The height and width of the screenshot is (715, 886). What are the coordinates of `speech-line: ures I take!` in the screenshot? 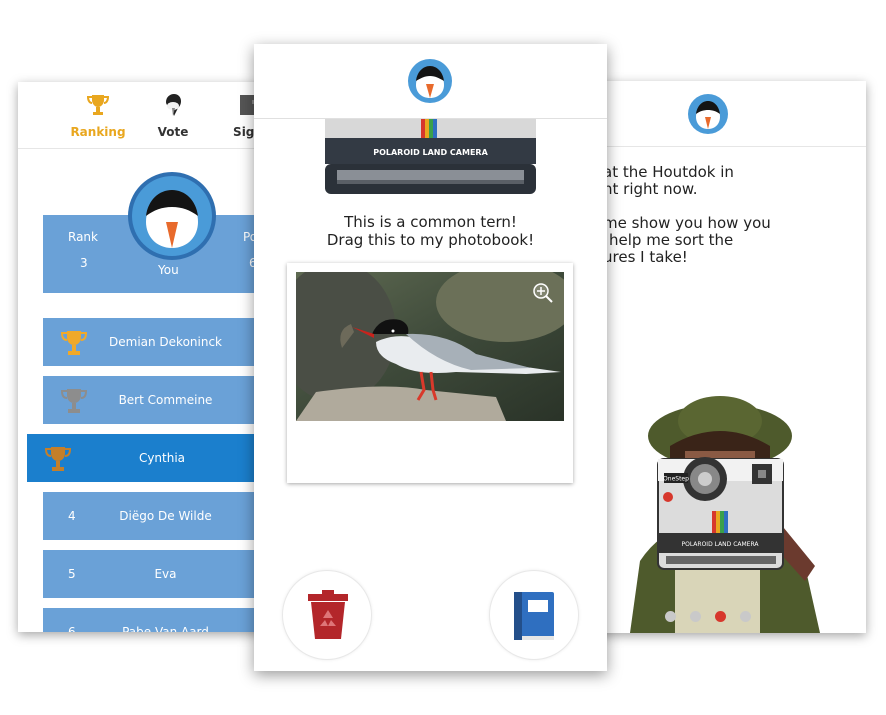 It's located at (645, 257).